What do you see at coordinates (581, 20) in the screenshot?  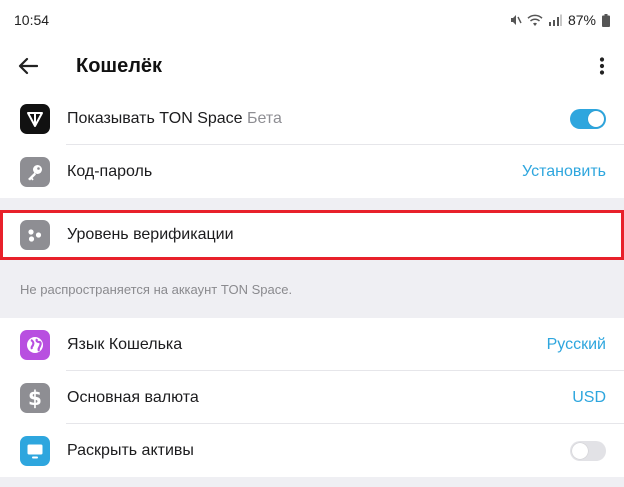 I see `battery-percent: 87%` at bounding box center [581, 20].